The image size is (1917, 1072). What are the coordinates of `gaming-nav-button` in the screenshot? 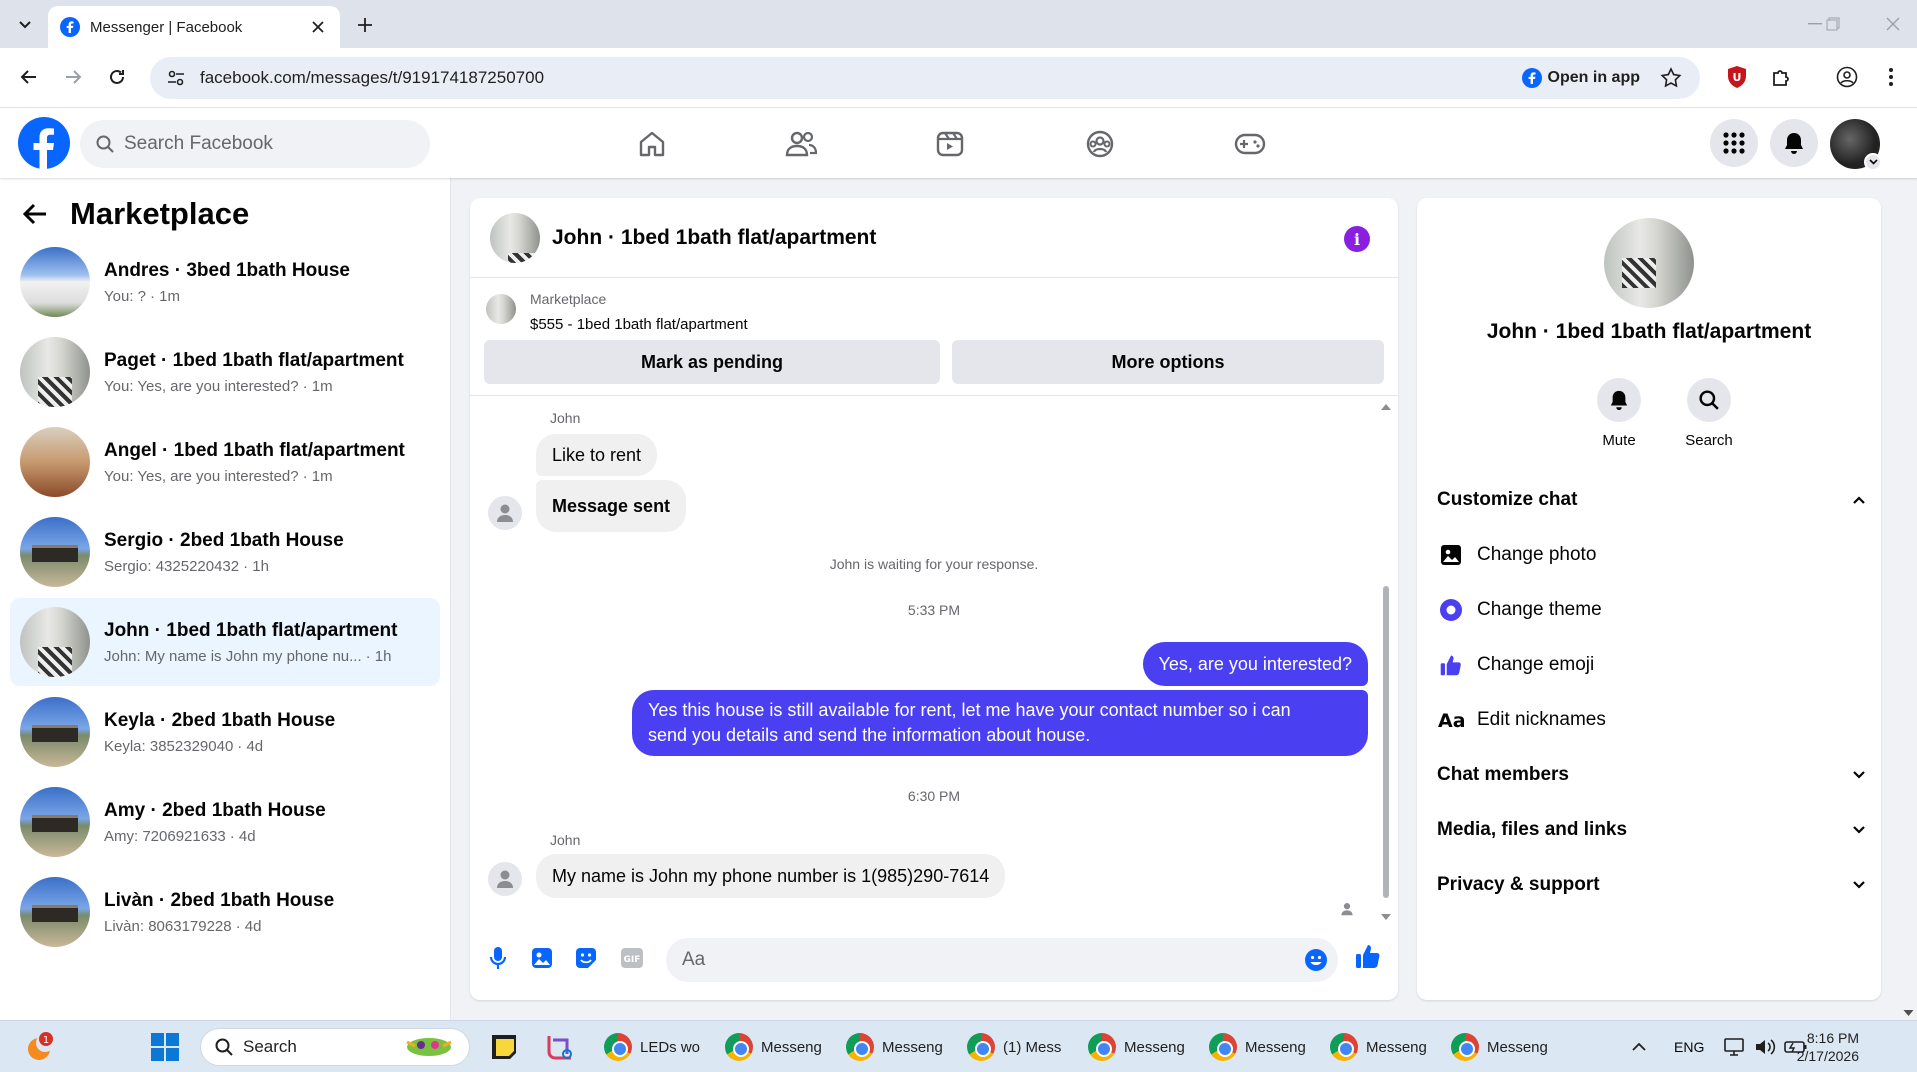 It's located at (1250, 144).